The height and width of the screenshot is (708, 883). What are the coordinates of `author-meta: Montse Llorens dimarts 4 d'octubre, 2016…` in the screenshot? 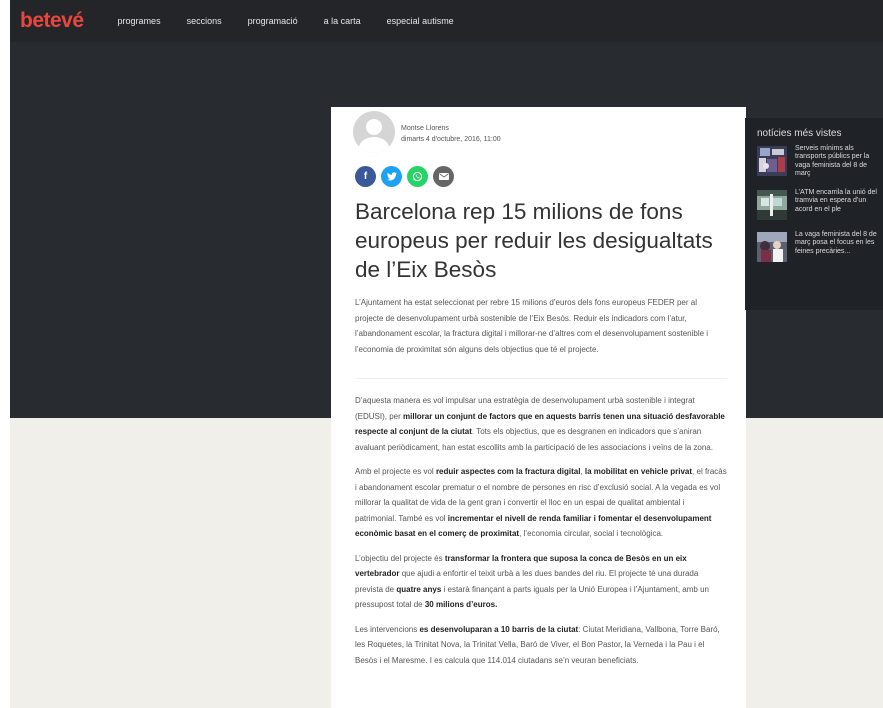 It's located at (451, 134).